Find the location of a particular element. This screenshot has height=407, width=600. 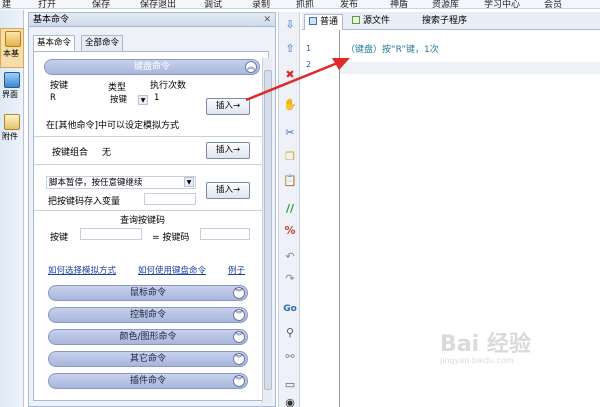

delete-icon: ✖ is located at coordinates (290, 75).